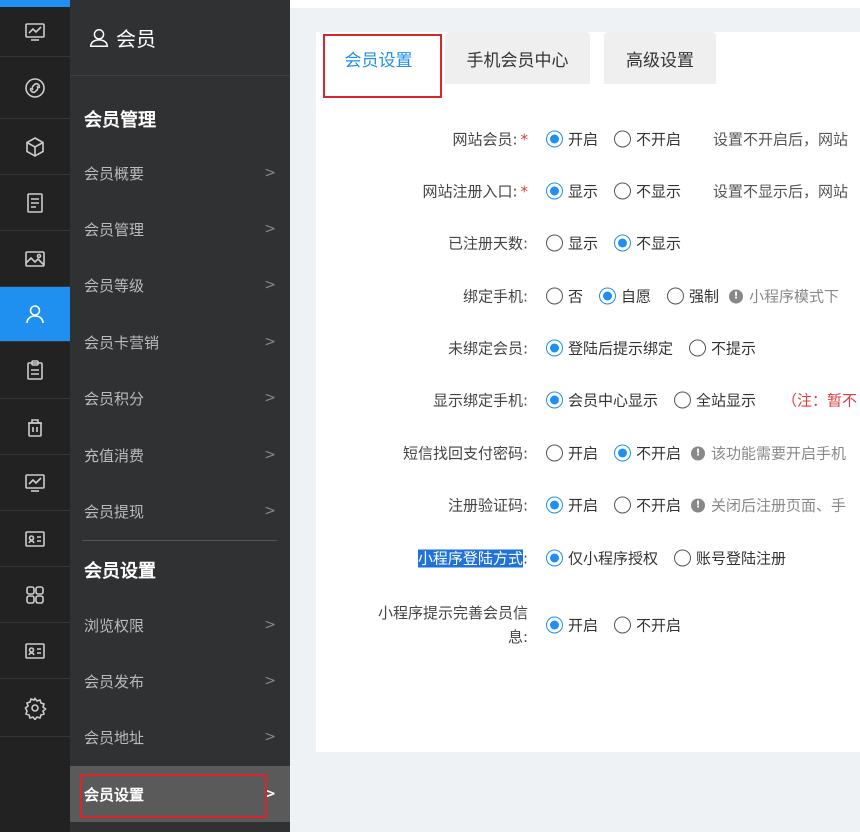 This screenshot has width=860, height=832. What do you see at coordinates (480, 400) in the screenshot?
I see `field-label: 显示绑定手机:` at bounding box center [480, 400].